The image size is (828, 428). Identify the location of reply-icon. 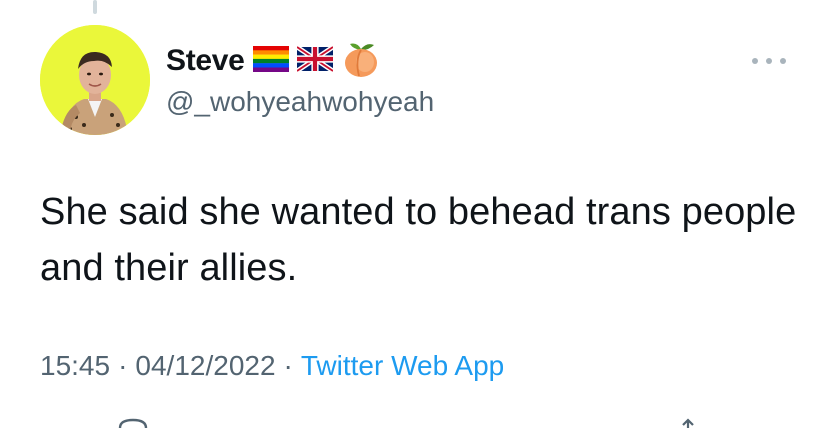
(133, 423).